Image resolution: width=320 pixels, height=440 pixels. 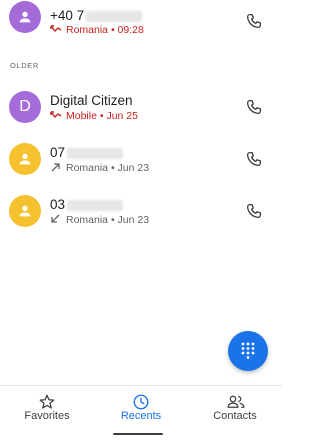 I want to click on dialpad-icon, so click(x=248, y=350).